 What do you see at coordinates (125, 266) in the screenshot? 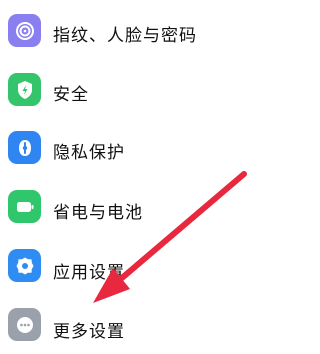
I see `settings-item-app-settings: 应用设置` at bounding box center [125, 266].